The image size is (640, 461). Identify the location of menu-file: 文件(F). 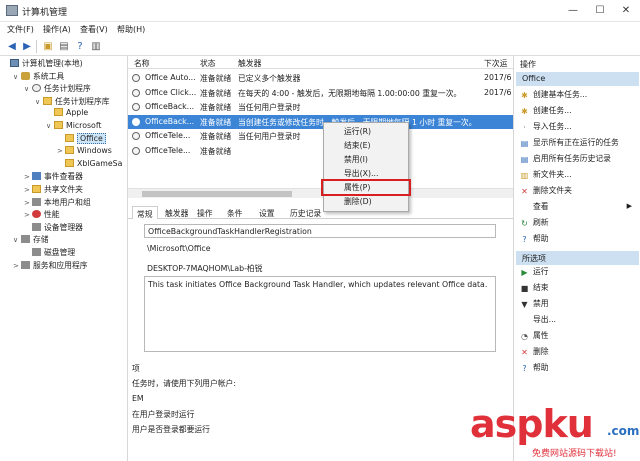
(20, 29).